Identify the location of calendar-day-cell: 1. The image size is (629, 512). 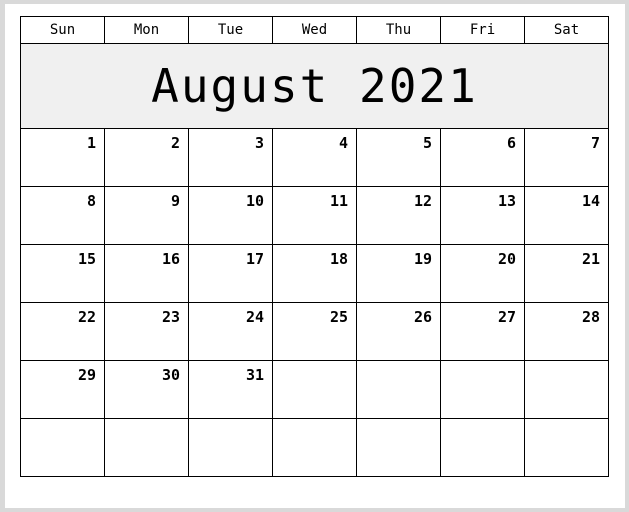
(62, 157).